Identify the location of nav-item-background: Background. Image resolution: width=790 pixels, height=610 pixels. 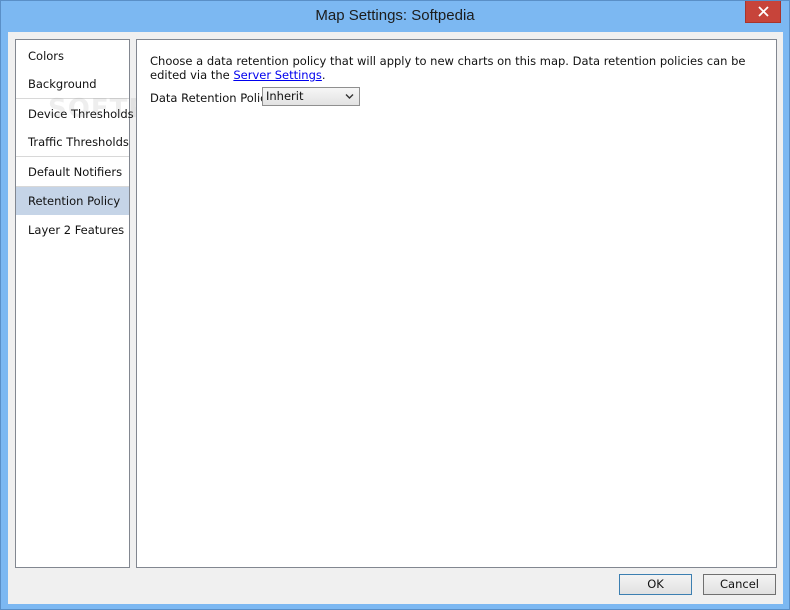
(72, 84).